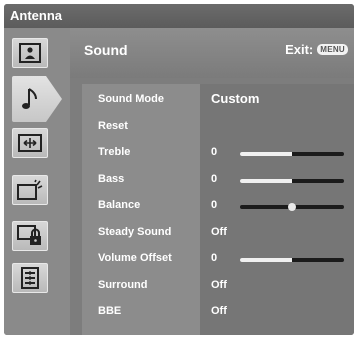 The width and height of the screenshot is (358, 339). I want to click on setting-label: Bass, so click(111, 178).